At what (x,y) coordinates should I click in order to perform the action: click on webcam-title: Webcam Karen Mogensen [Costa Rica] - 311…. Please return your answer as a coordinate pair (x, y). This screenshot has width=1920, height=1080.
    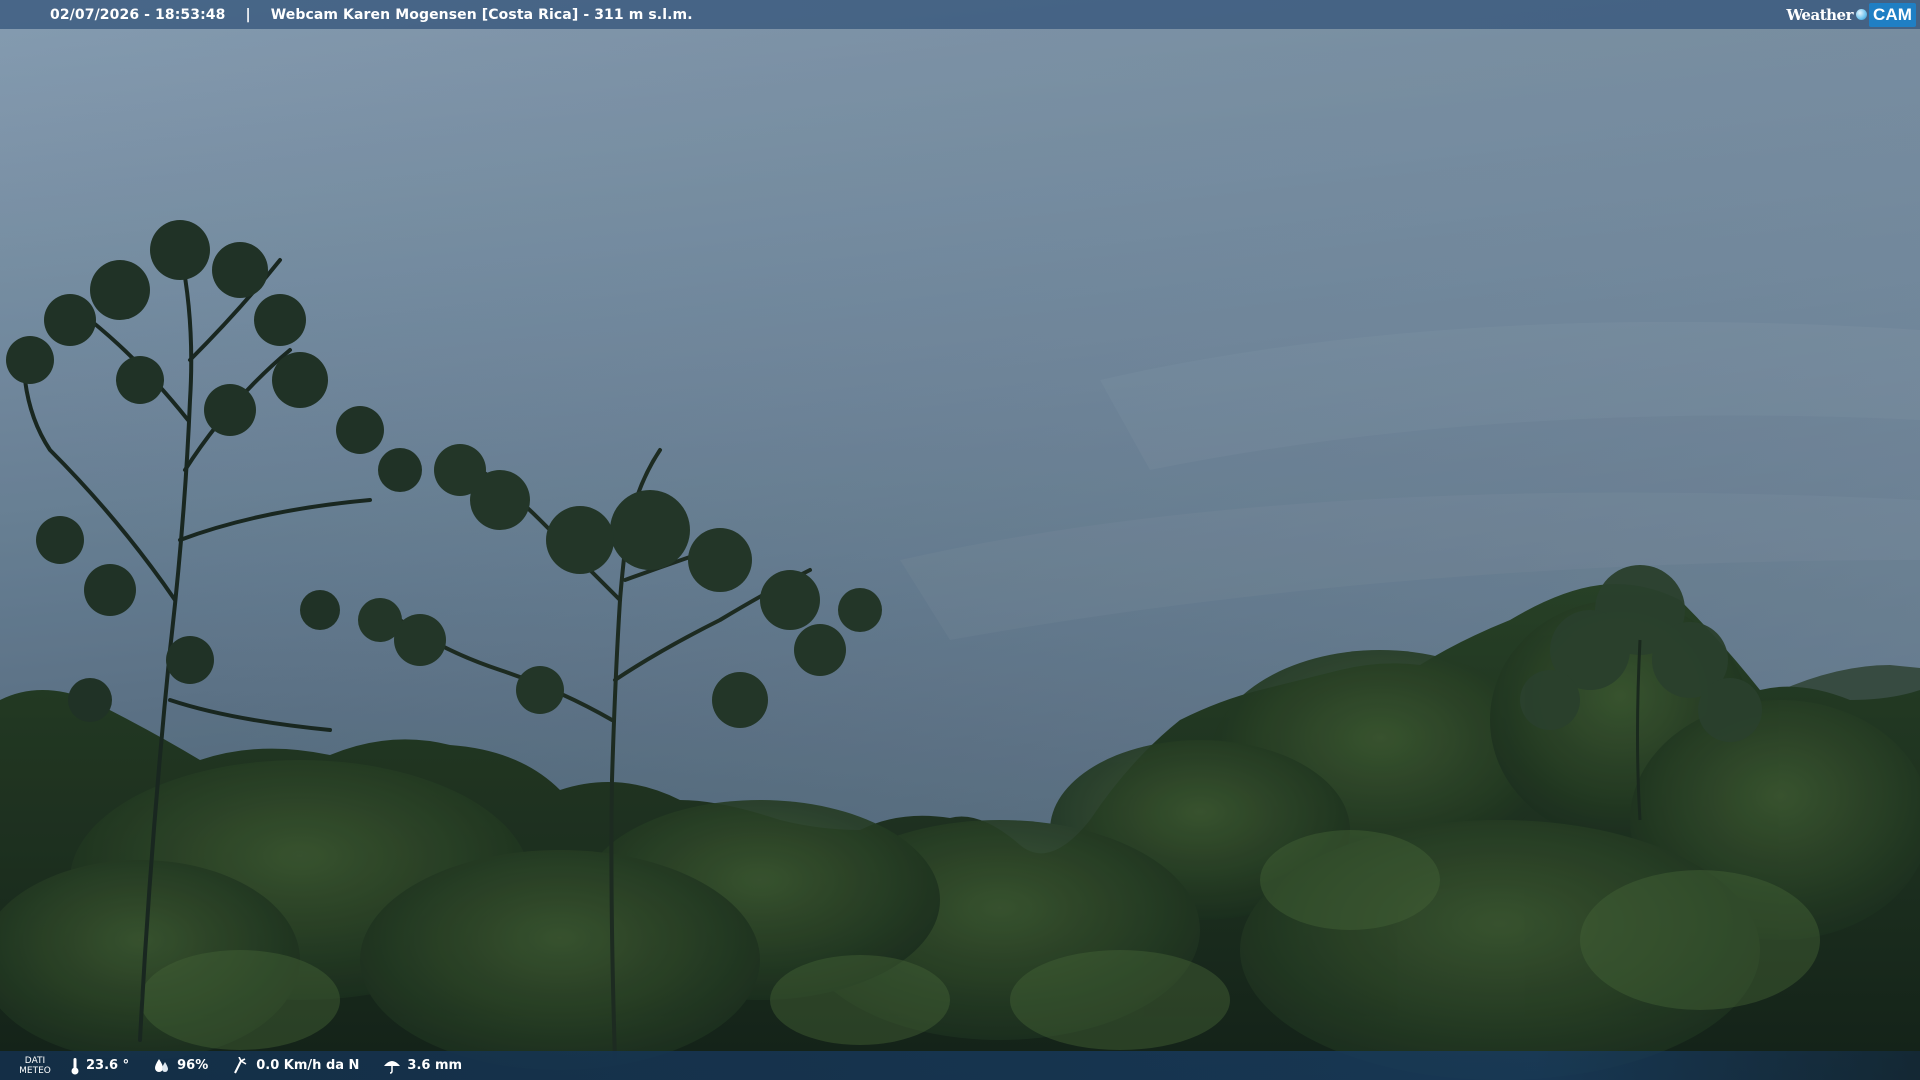
    Looking at the image, I should click on (481, 14).